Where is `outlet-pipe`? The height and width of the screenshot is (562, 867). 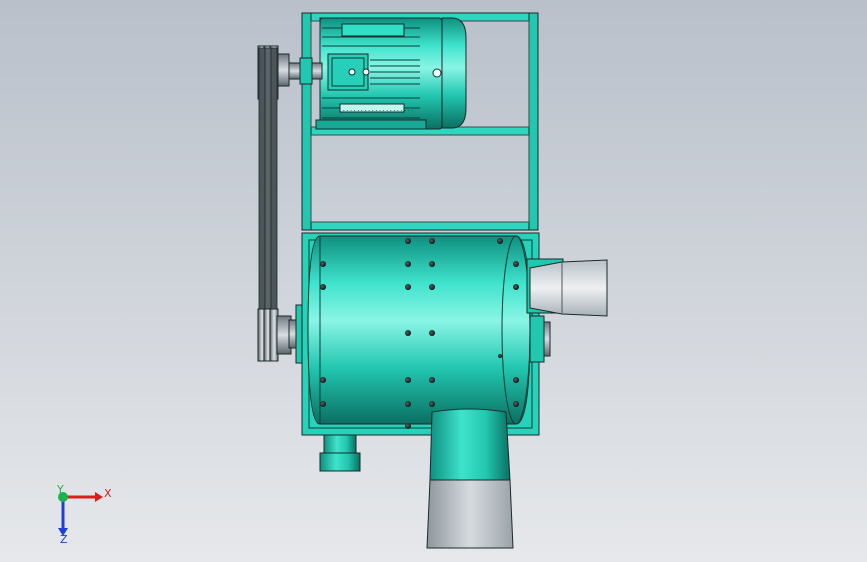 outlet-pipe is located at coordinates (340, 453).